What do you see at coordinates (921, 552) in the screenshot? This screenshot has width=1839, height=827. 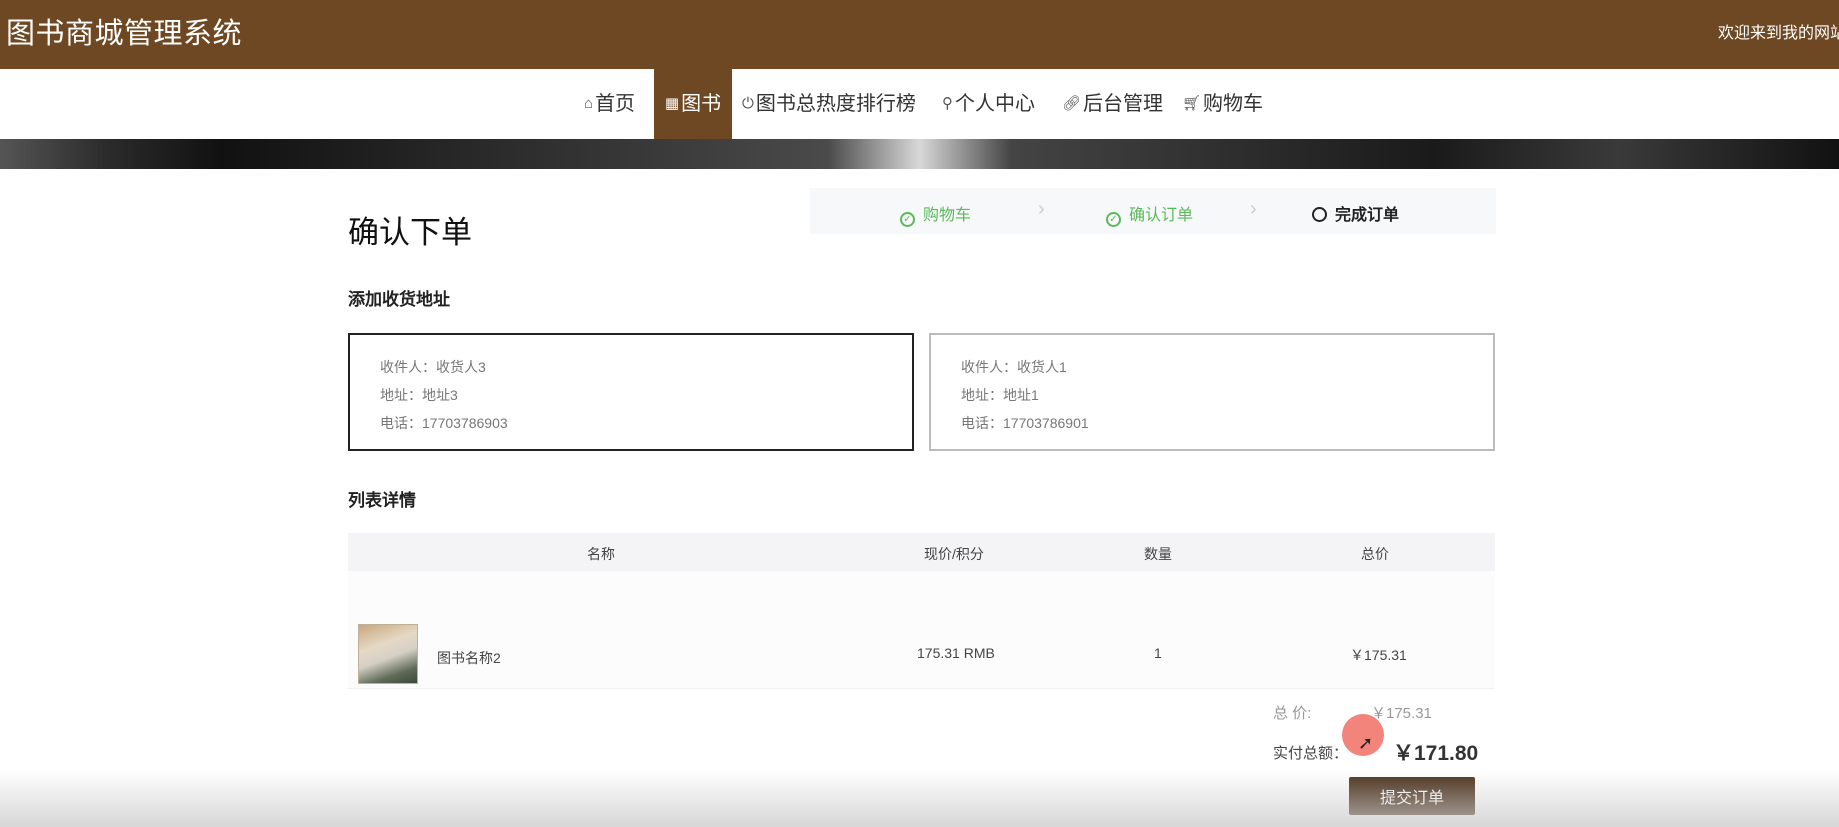 I see `table-header: 名称 现价/积分 数量 总价` at bounding box center [921, 552].